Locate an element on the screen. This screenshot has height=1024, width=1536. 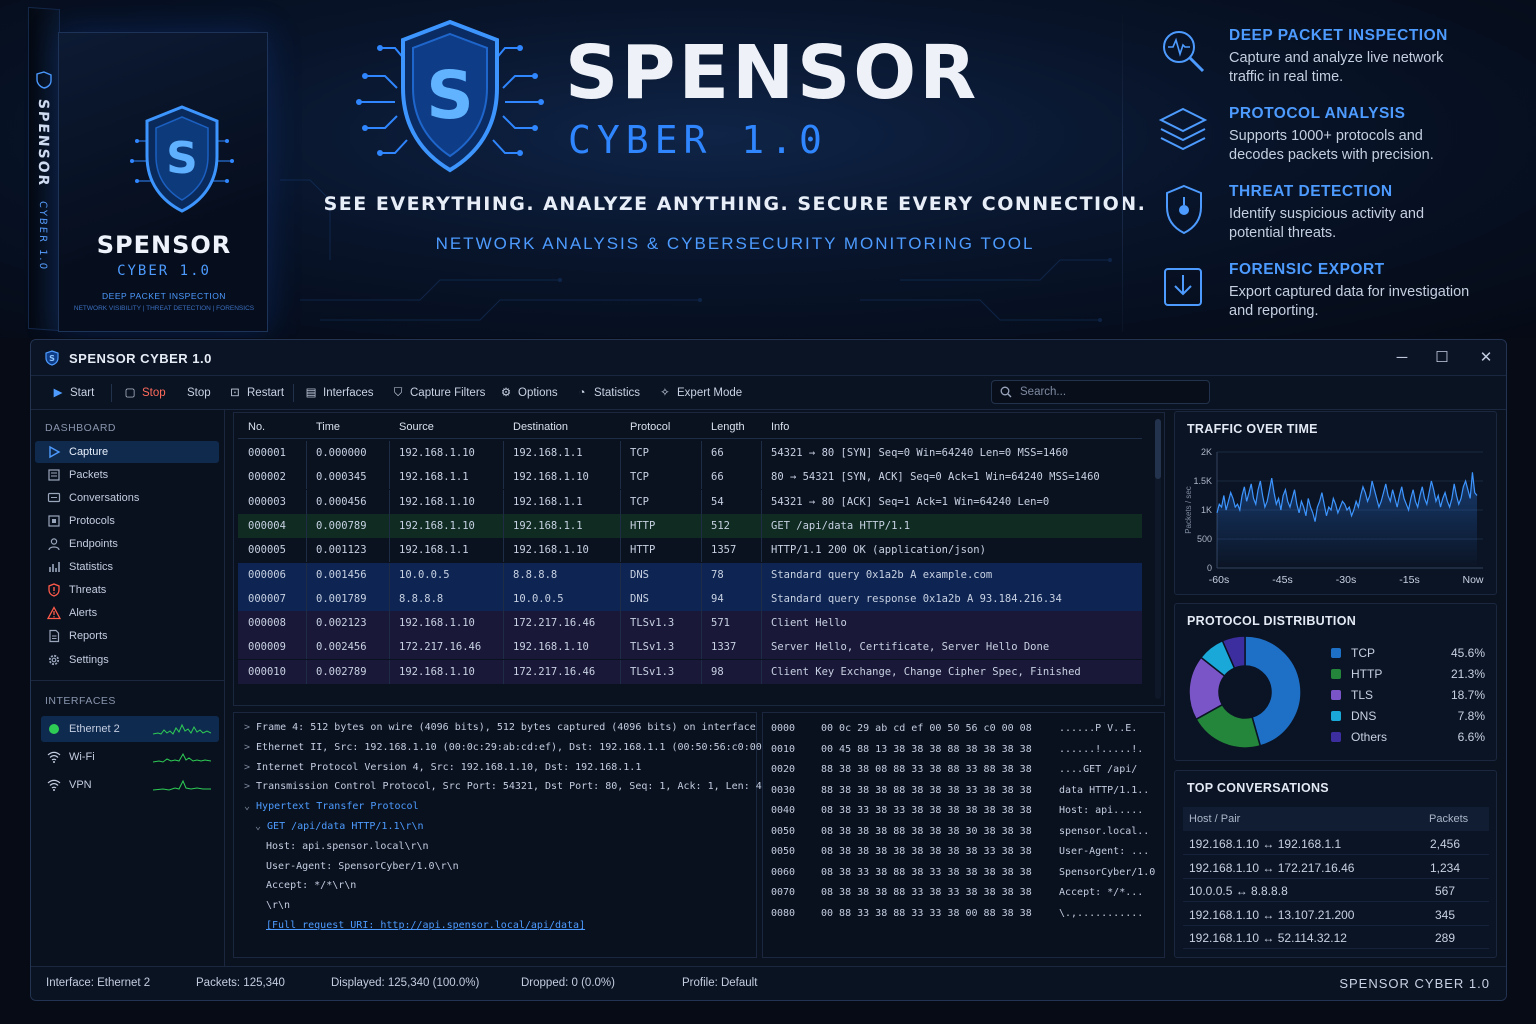
conversation-row: 192.168.1.10 ↔ 52.114.32.12 289 is located at coordinates (1336, 937).